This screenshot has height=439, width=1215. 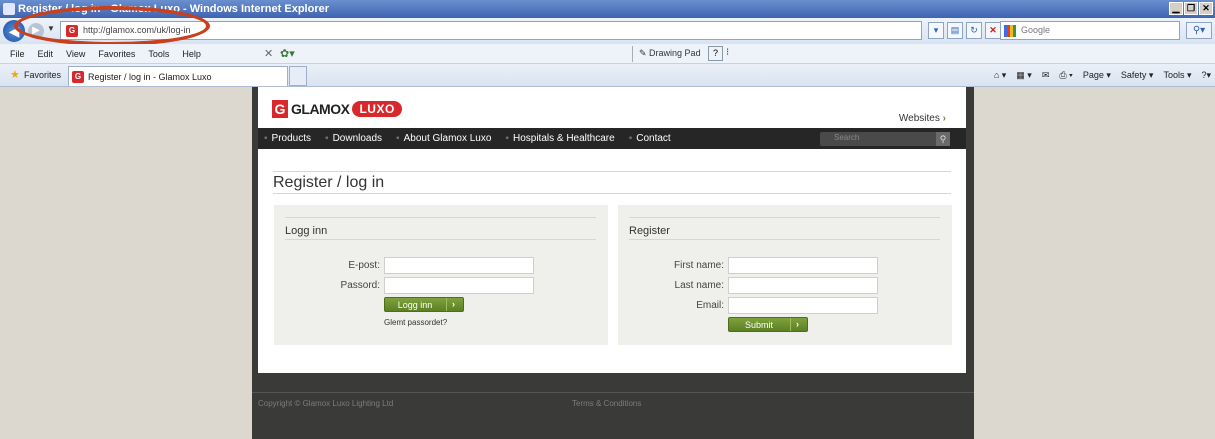 What do you see at coordinates (306, 231) in the screenshot?
I see `login-heading: Logg inn` at bounding box center [306, 231].